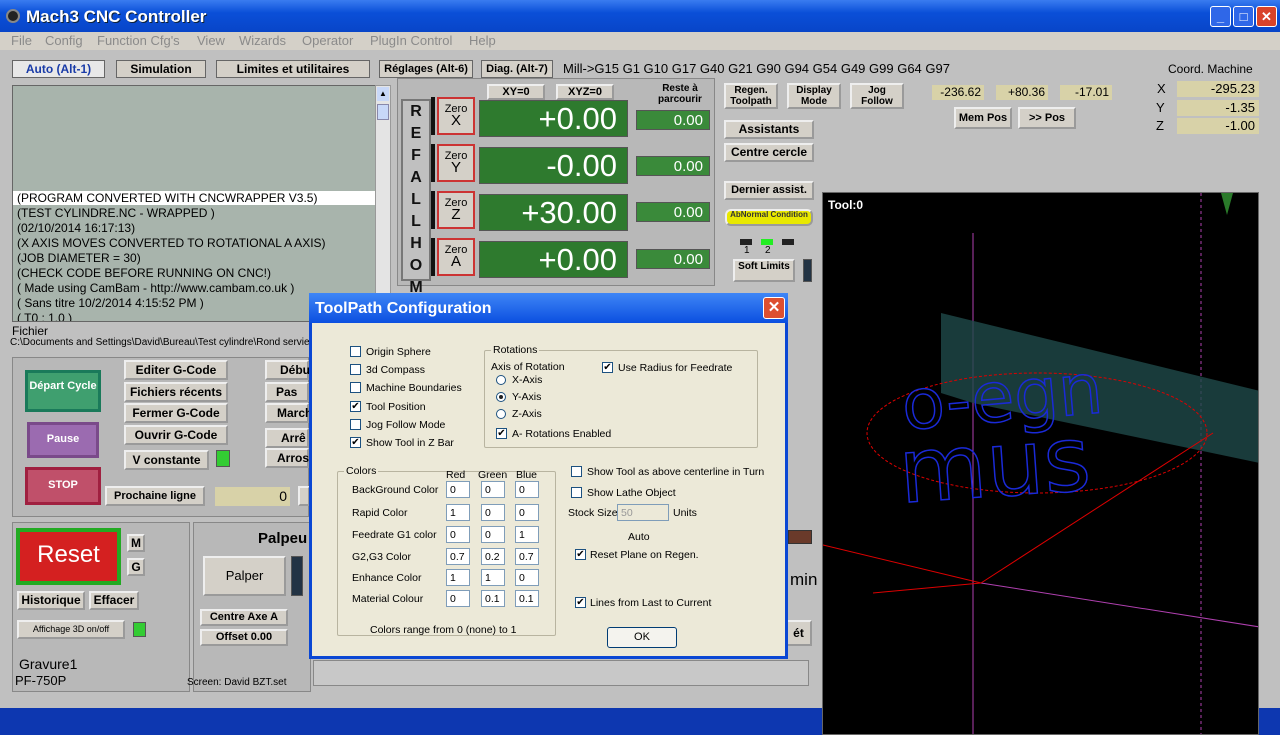 This screenshot has width=1280, height=735. I want to click on dro-a: +0.00, so click(553, 259).